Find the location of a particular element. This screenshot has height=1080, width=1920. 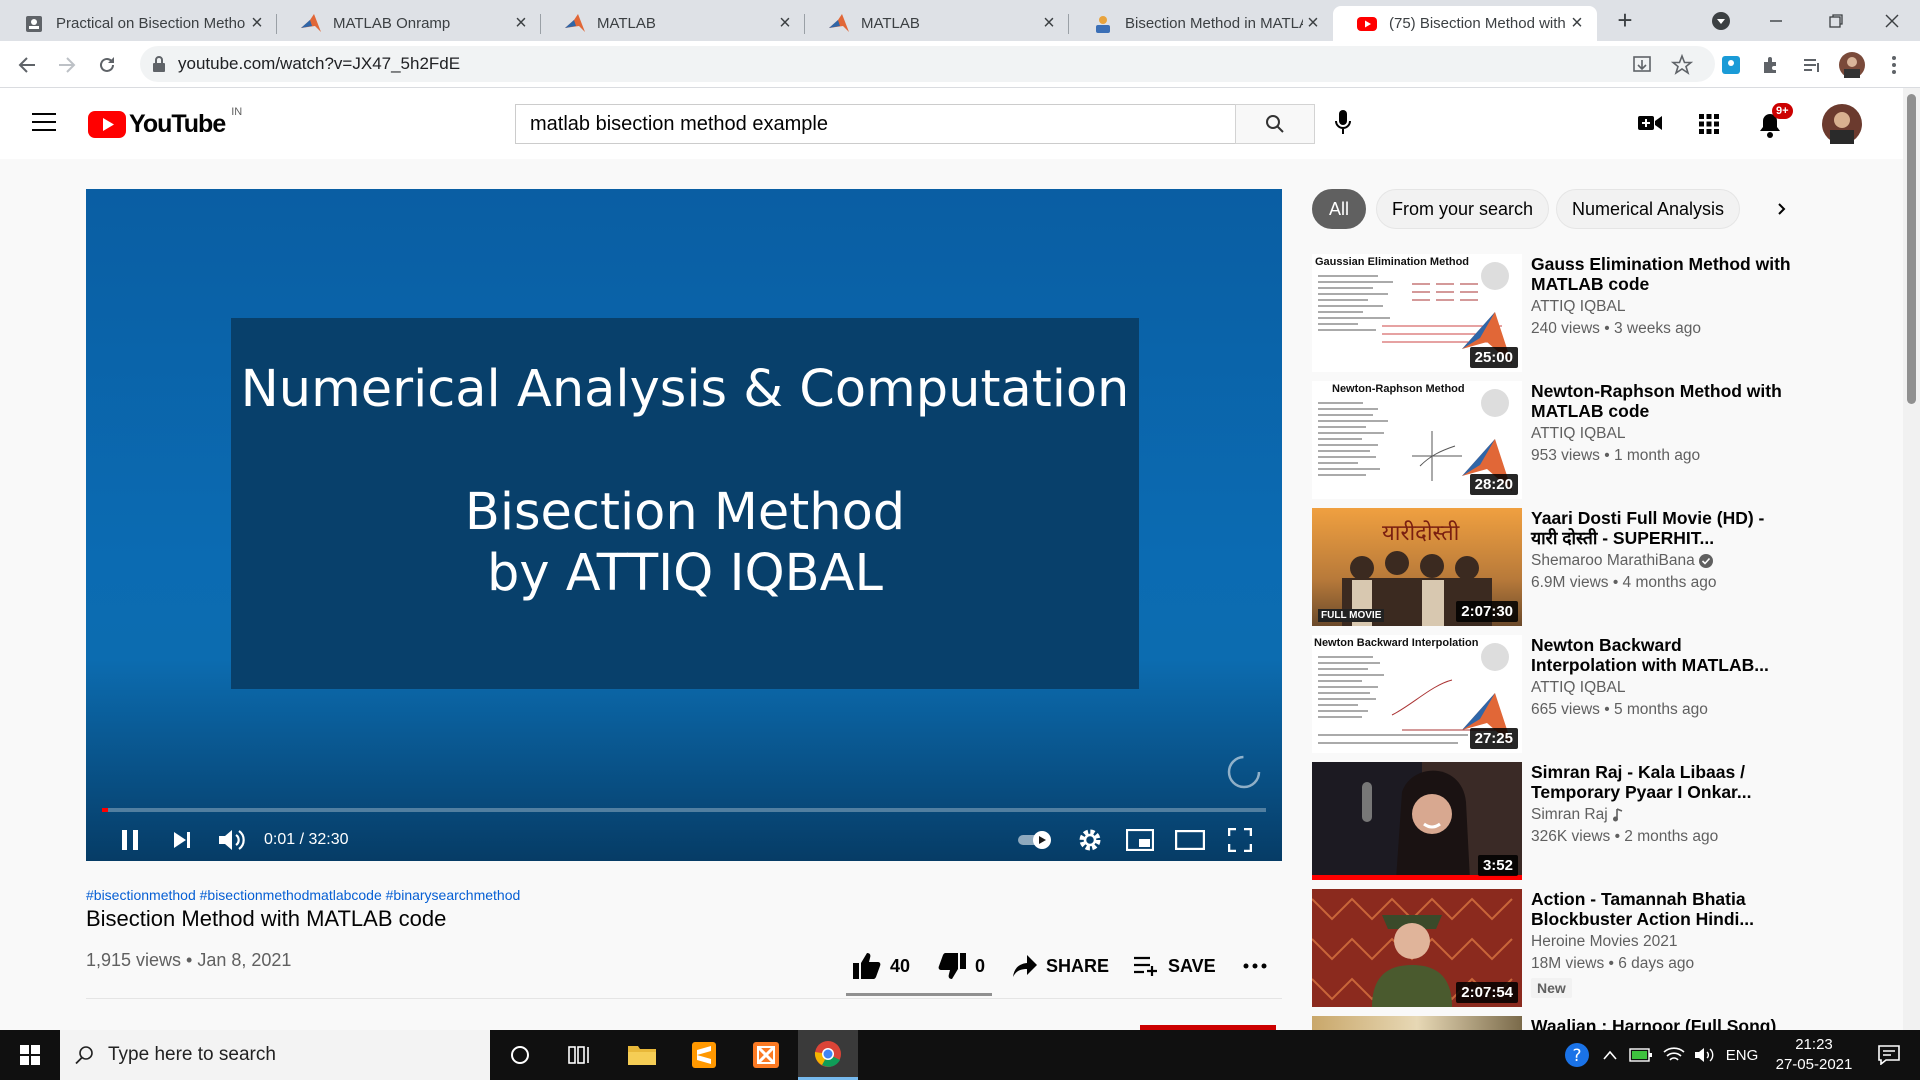

miniplayer-button is located at coordinates (1140, 840).